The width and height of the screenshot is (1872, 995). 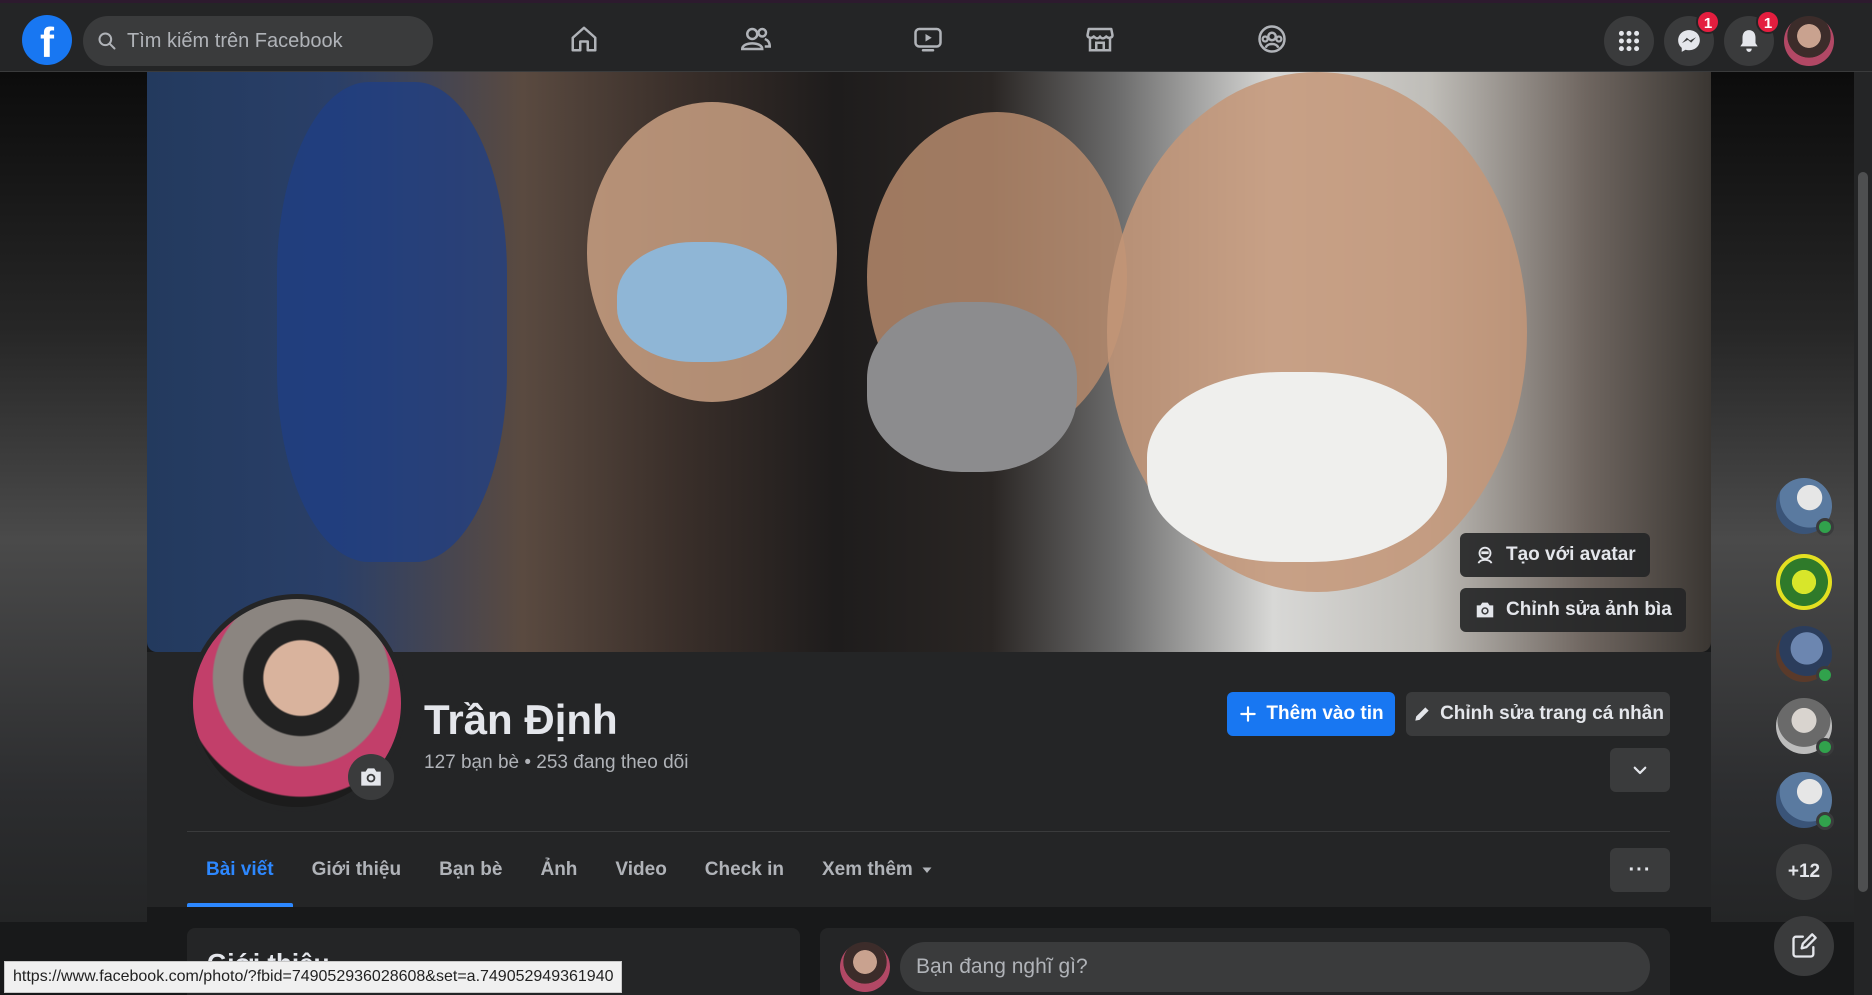 I want to click on messenger-badge: 1, so click(x=1708, y=22).